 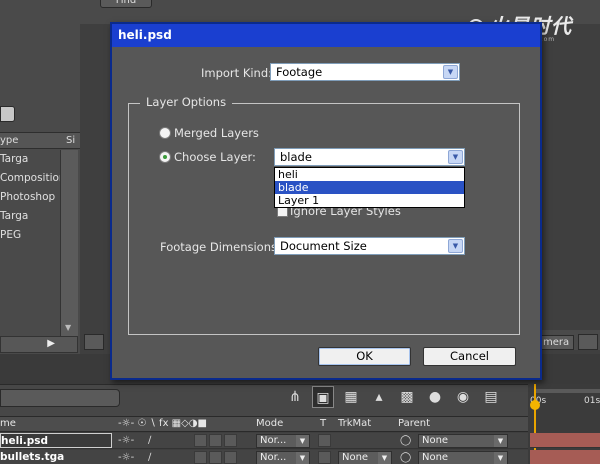 I want to click on layer-options-label: Layer Options, so click(x=186, y=102).